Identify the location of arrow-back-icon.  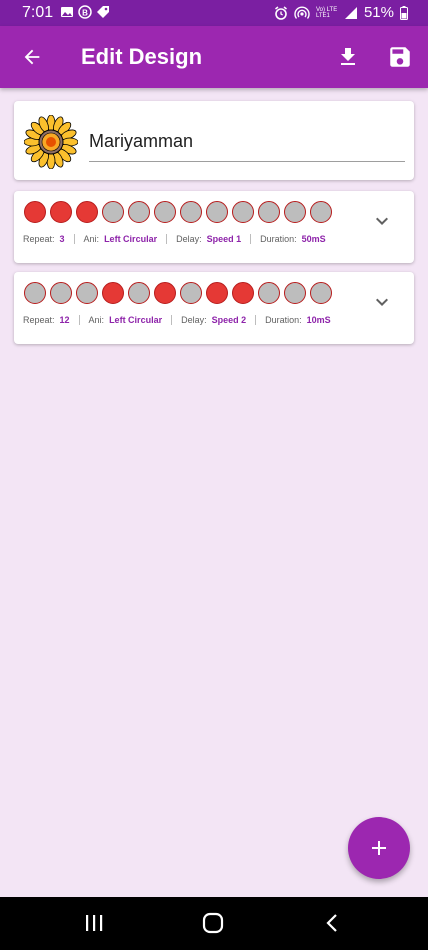
(32, 57).